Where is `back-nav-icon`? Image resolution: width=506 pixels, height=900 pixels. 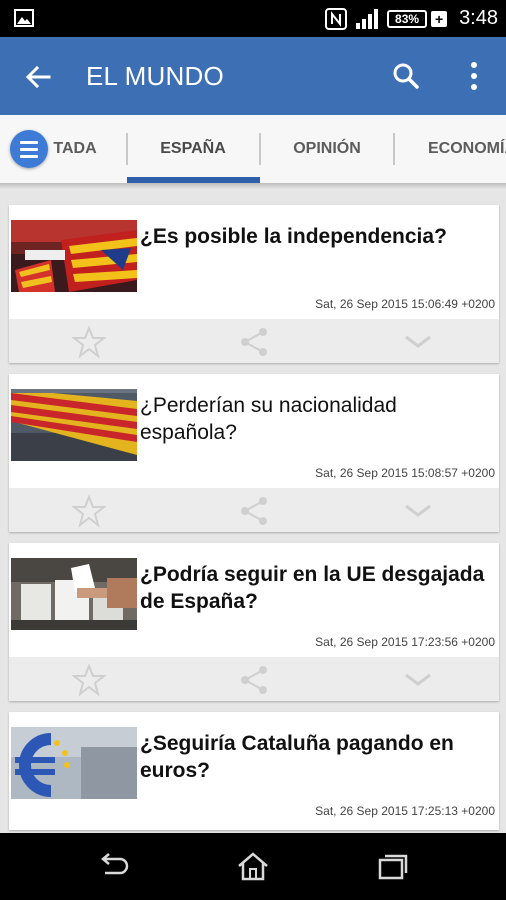
back-nav-icon is located at coordinates (113, 866).